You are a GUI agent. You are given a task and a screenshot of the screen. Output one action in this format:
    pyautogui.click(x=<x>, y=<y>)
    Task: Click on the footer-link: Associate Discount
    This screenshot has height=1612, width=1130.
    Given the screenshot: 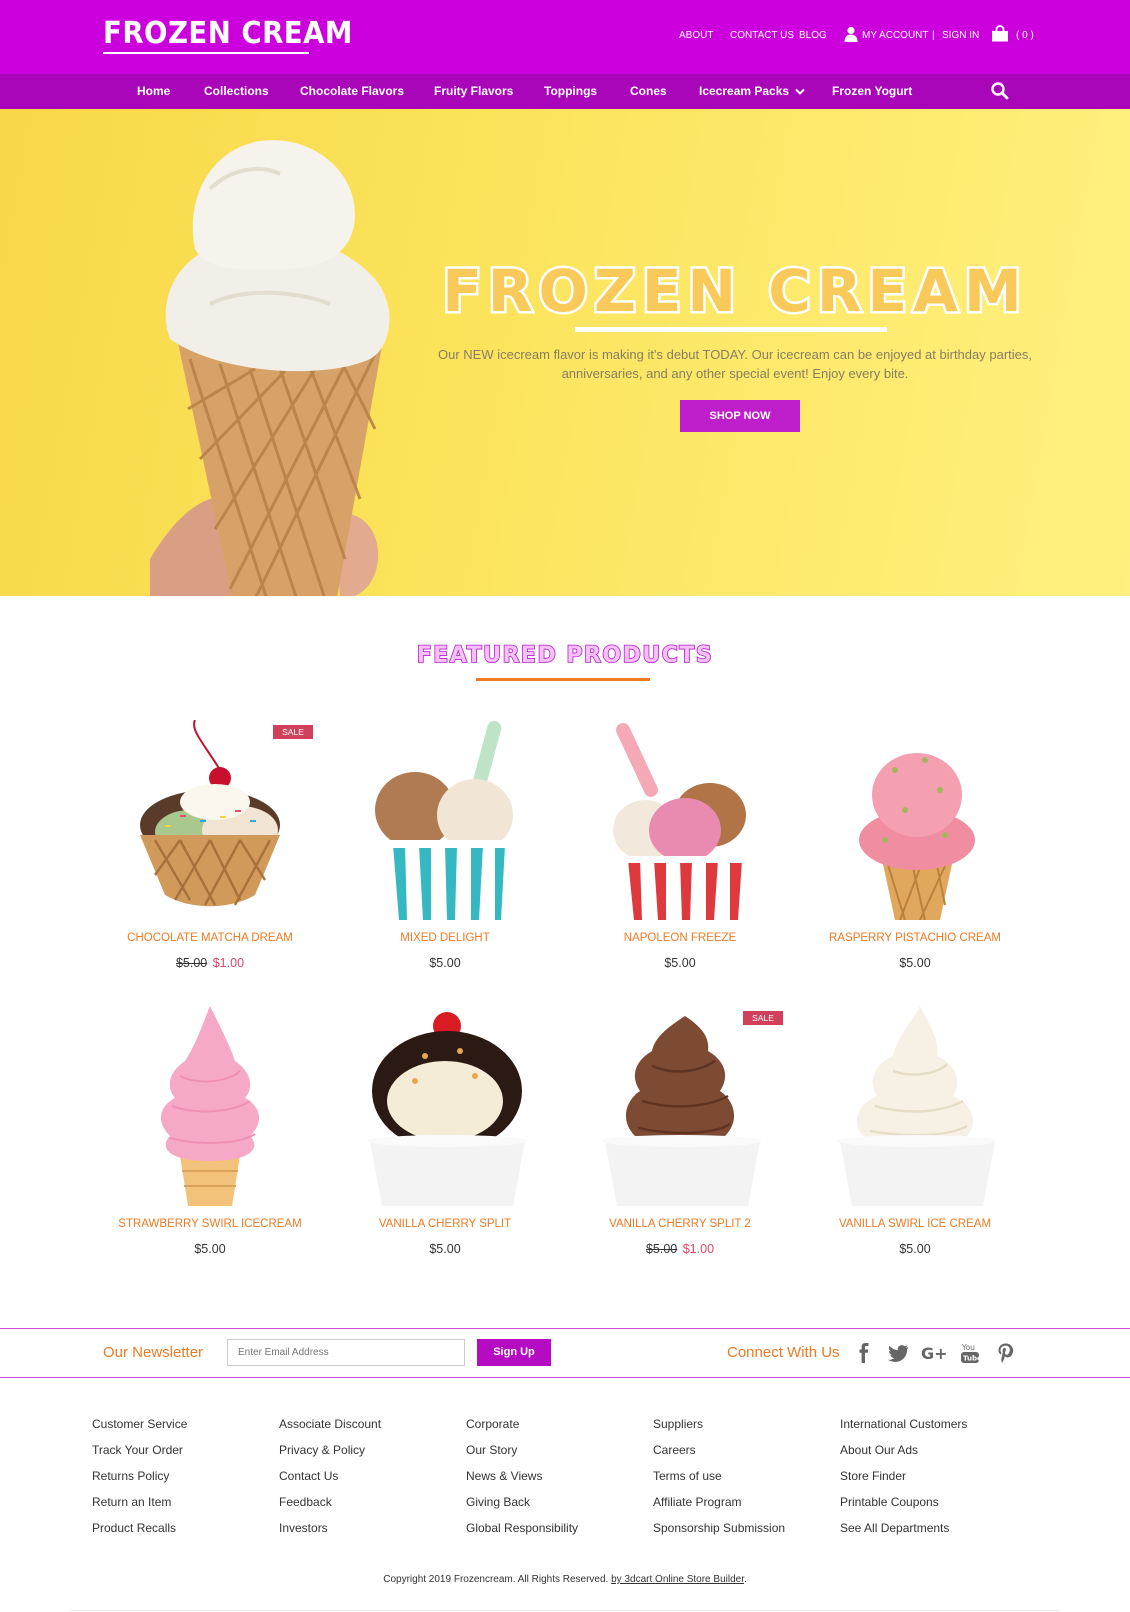 What is the action you would take?
    pyautogui.click(x=369, y=1429)
    